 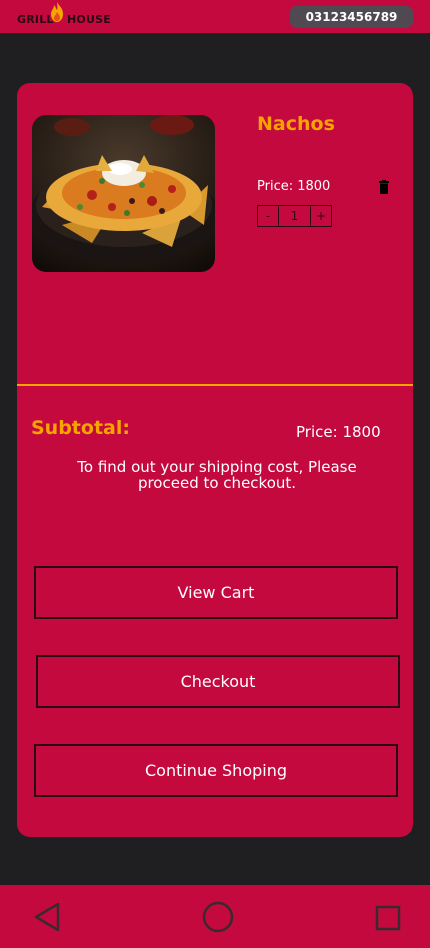 What do you see at coordinates (321, 216) in the screenshot?
I see `increment-button: +` at bounding box center [321, 216].